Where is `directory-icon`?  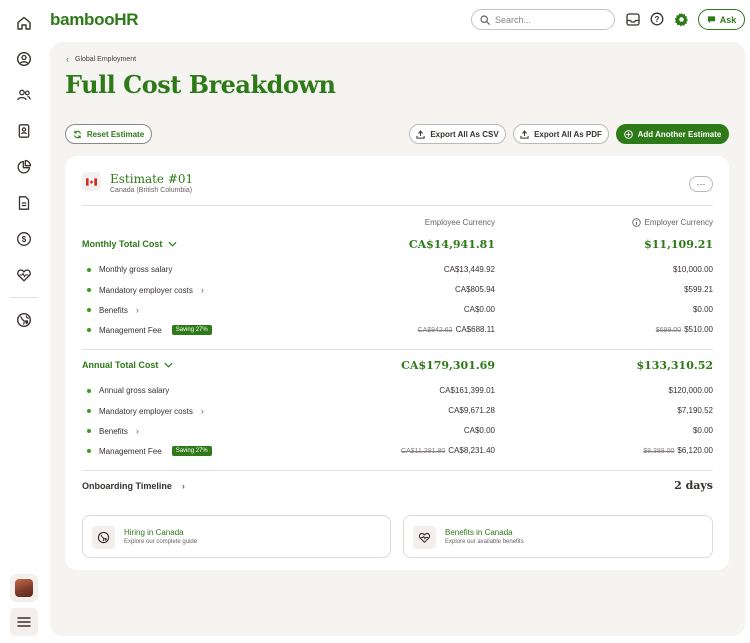 directory-icon is located at coordinates (24, 131).